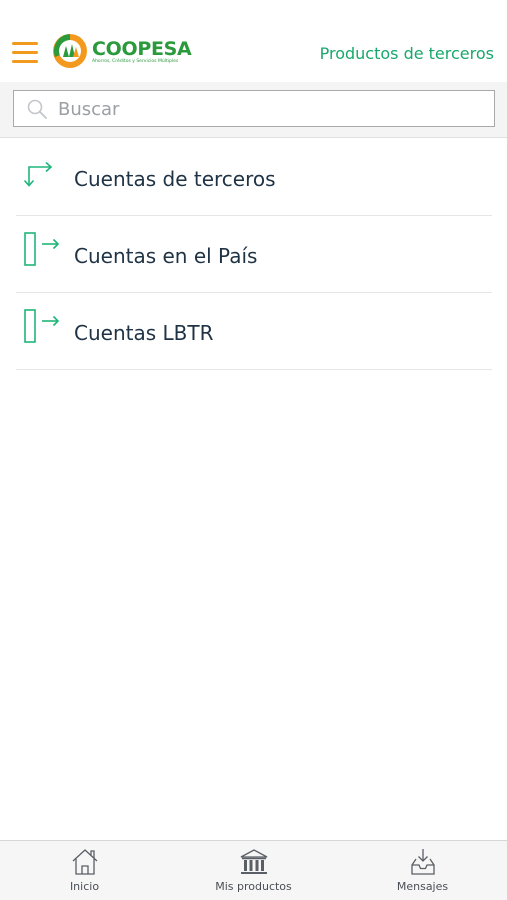 This screenshot has height=900, width=507. I want to click on tab-label: Mensajes, so click(422, 886).